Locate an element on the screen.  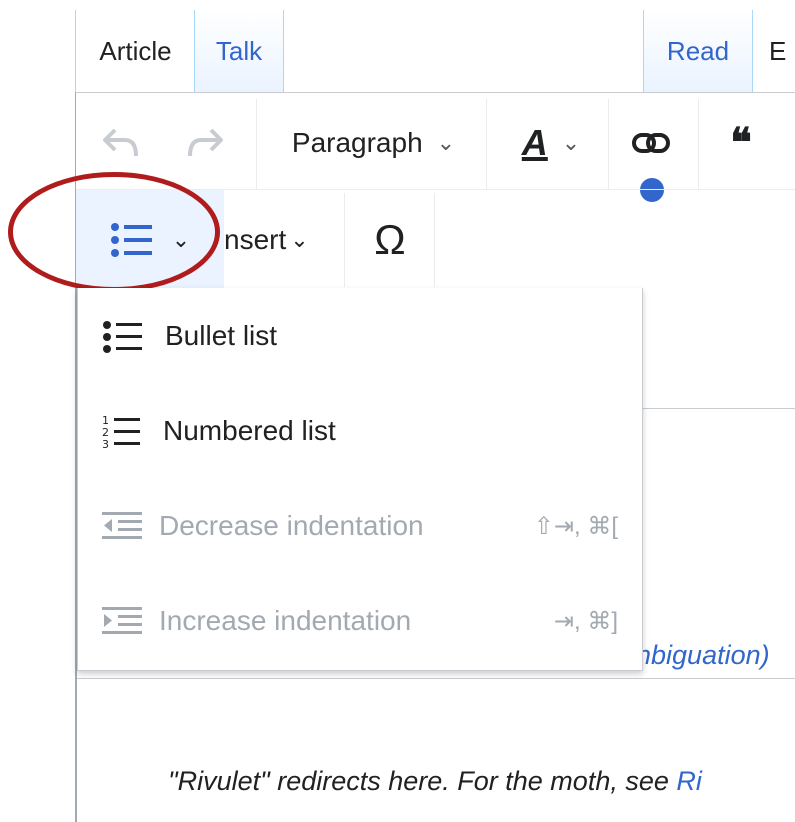
insert-dropdown: nsert ⌄ is located at coordinates (283, 239).